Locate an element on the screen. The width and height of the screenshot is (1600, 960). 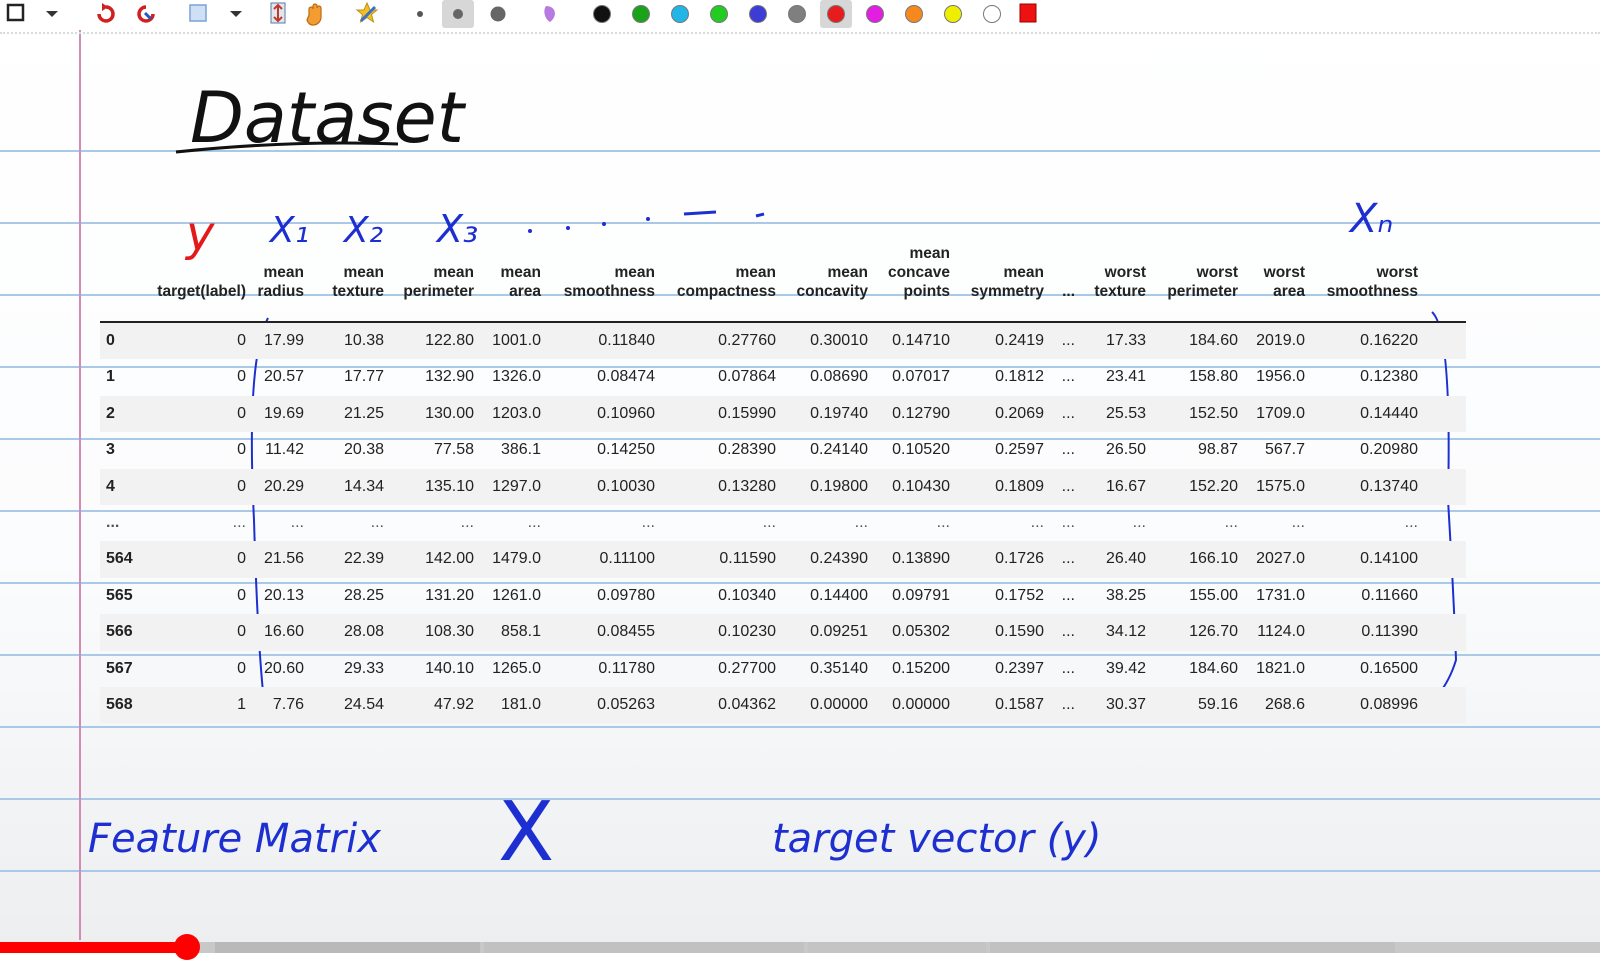
table-cell: 2027.0 is located at coordinates (1280, 559).